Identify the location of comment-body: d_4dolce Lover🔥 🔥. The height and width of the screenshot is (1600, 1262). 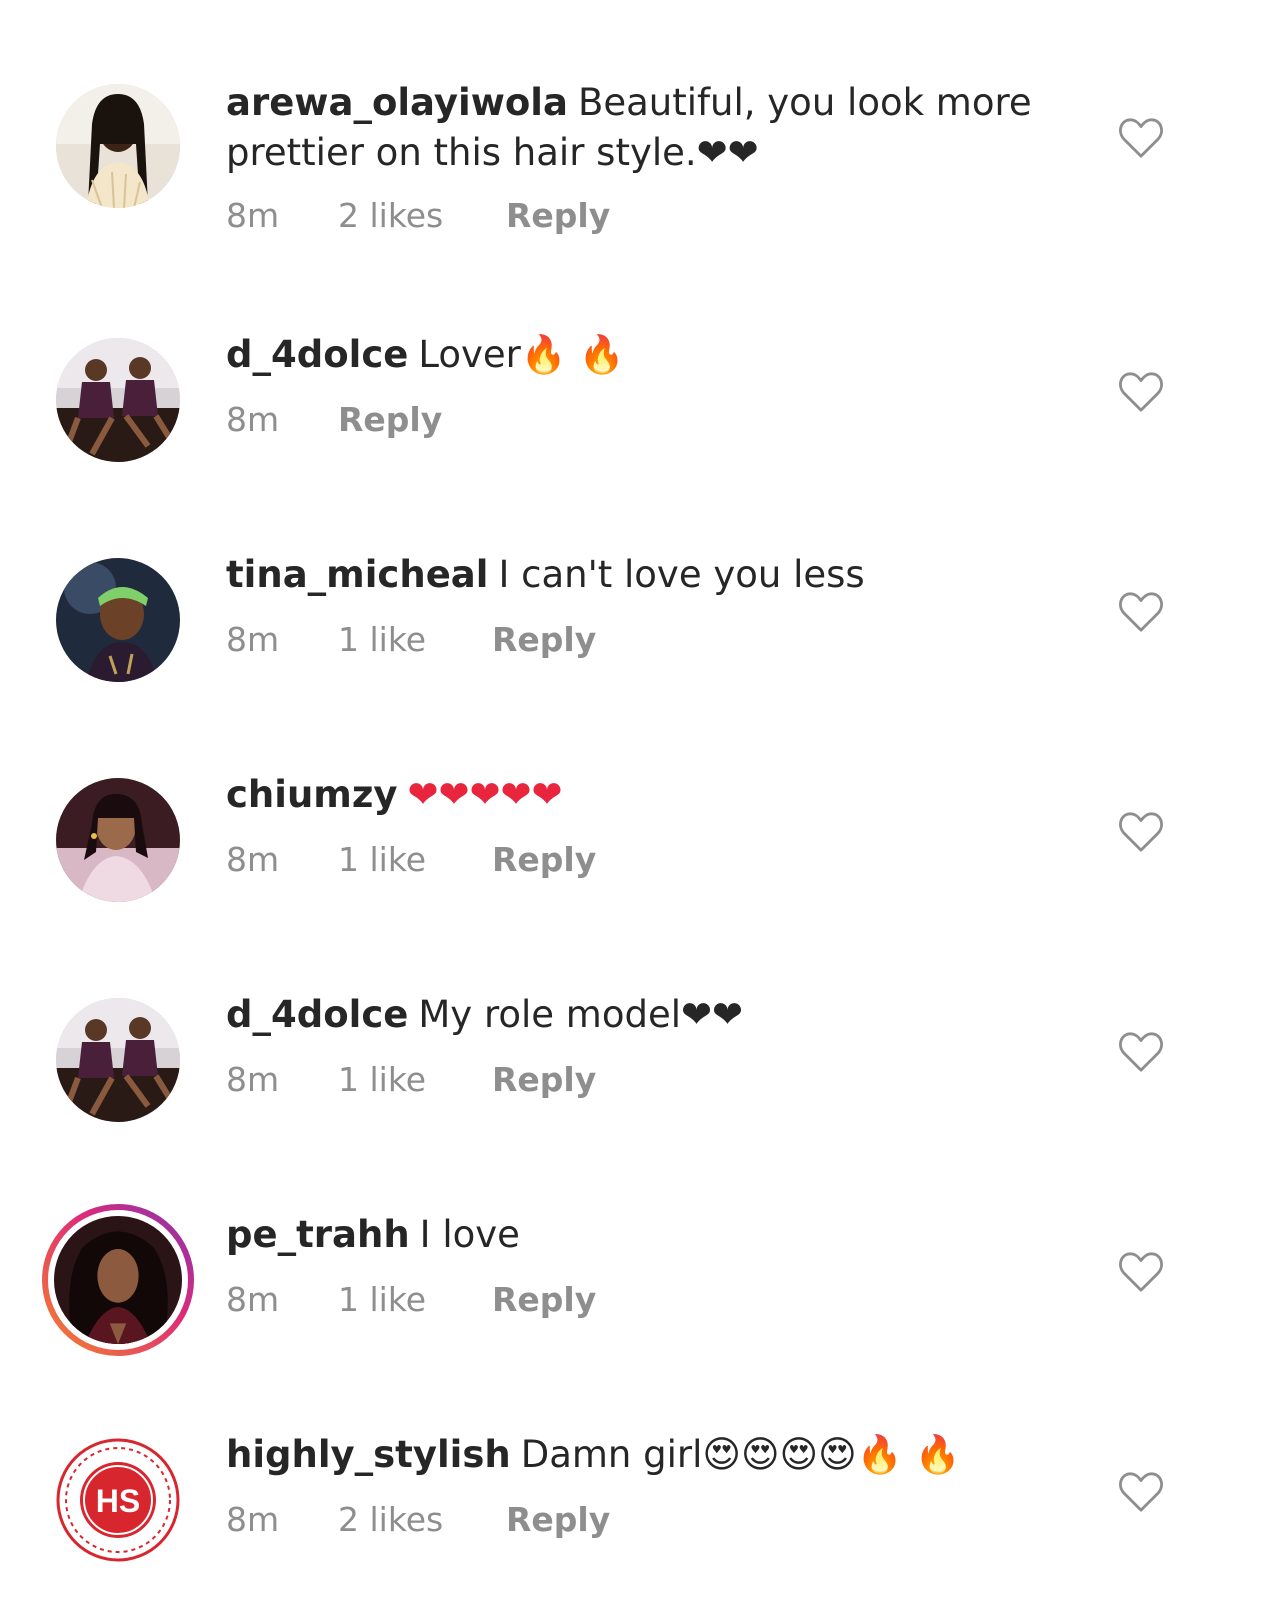
(636, 355).